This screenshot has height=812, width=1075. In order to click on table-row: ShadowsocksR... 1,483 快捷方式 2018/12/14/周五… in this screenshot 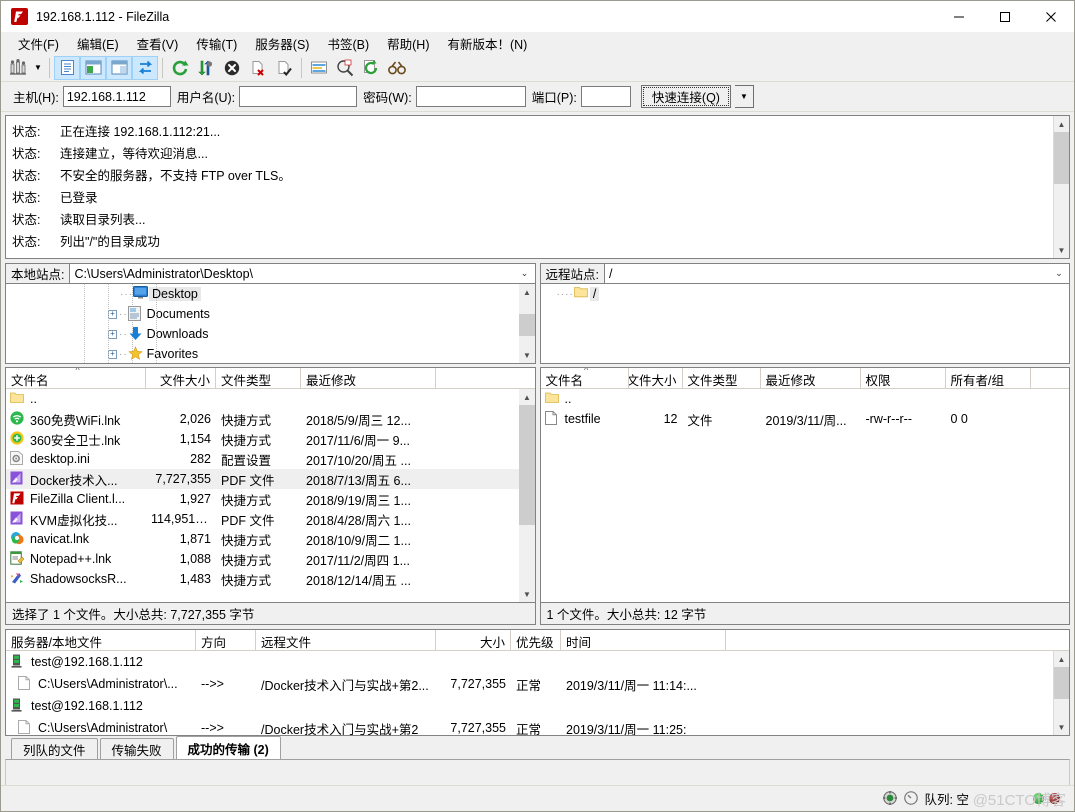, I will do `click(262, 579)`.